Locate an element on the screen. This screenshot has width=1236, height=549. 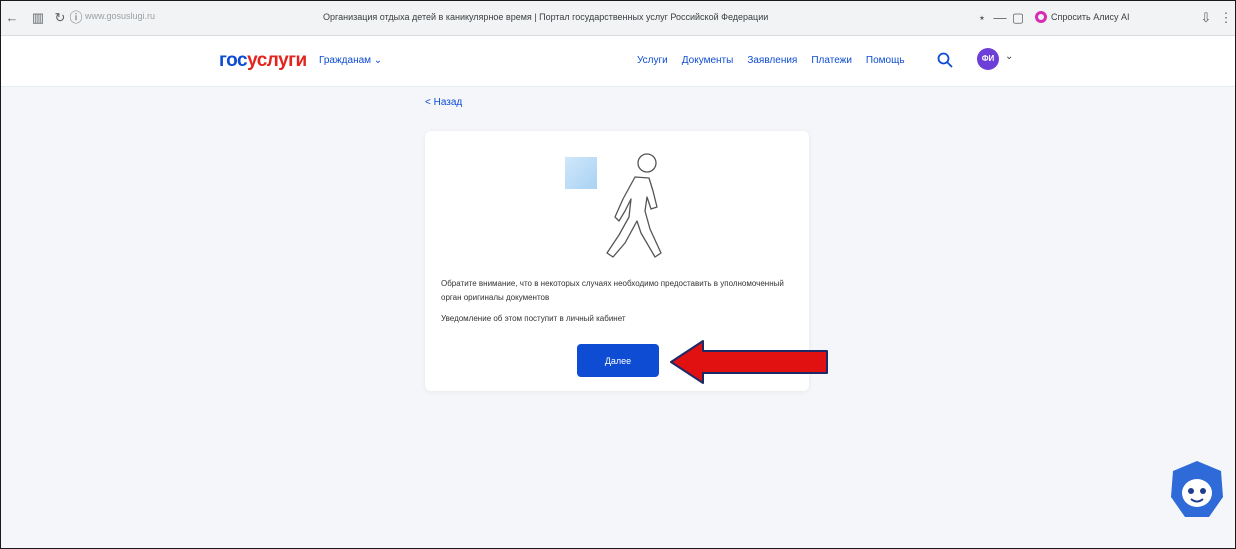
walking-person-illustration is located at coordinates (634, 205).